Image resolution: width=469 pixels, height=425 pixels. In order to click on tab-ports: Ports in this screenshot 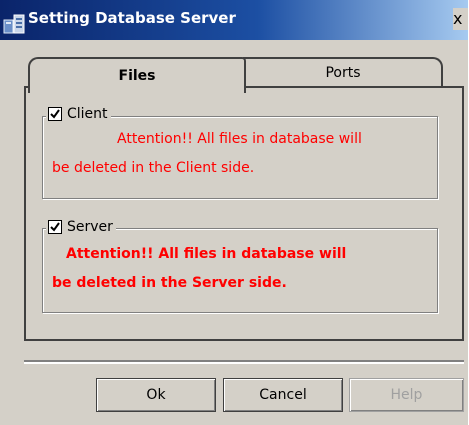, I will do `click(343, 72)`.